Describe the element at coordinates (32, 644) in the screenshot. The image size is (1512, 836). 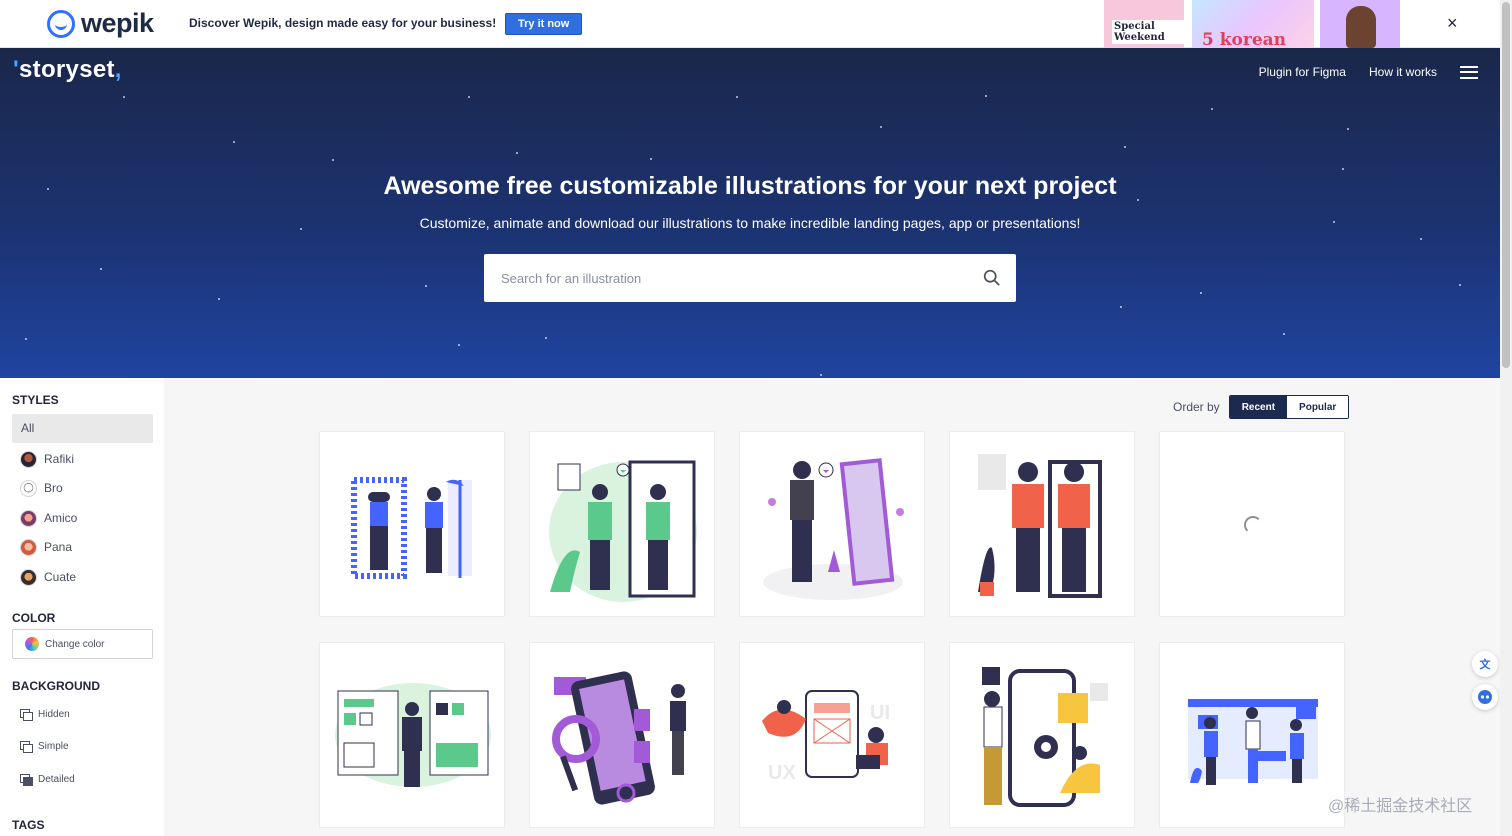
I see `color-wheel-icon` at that location.